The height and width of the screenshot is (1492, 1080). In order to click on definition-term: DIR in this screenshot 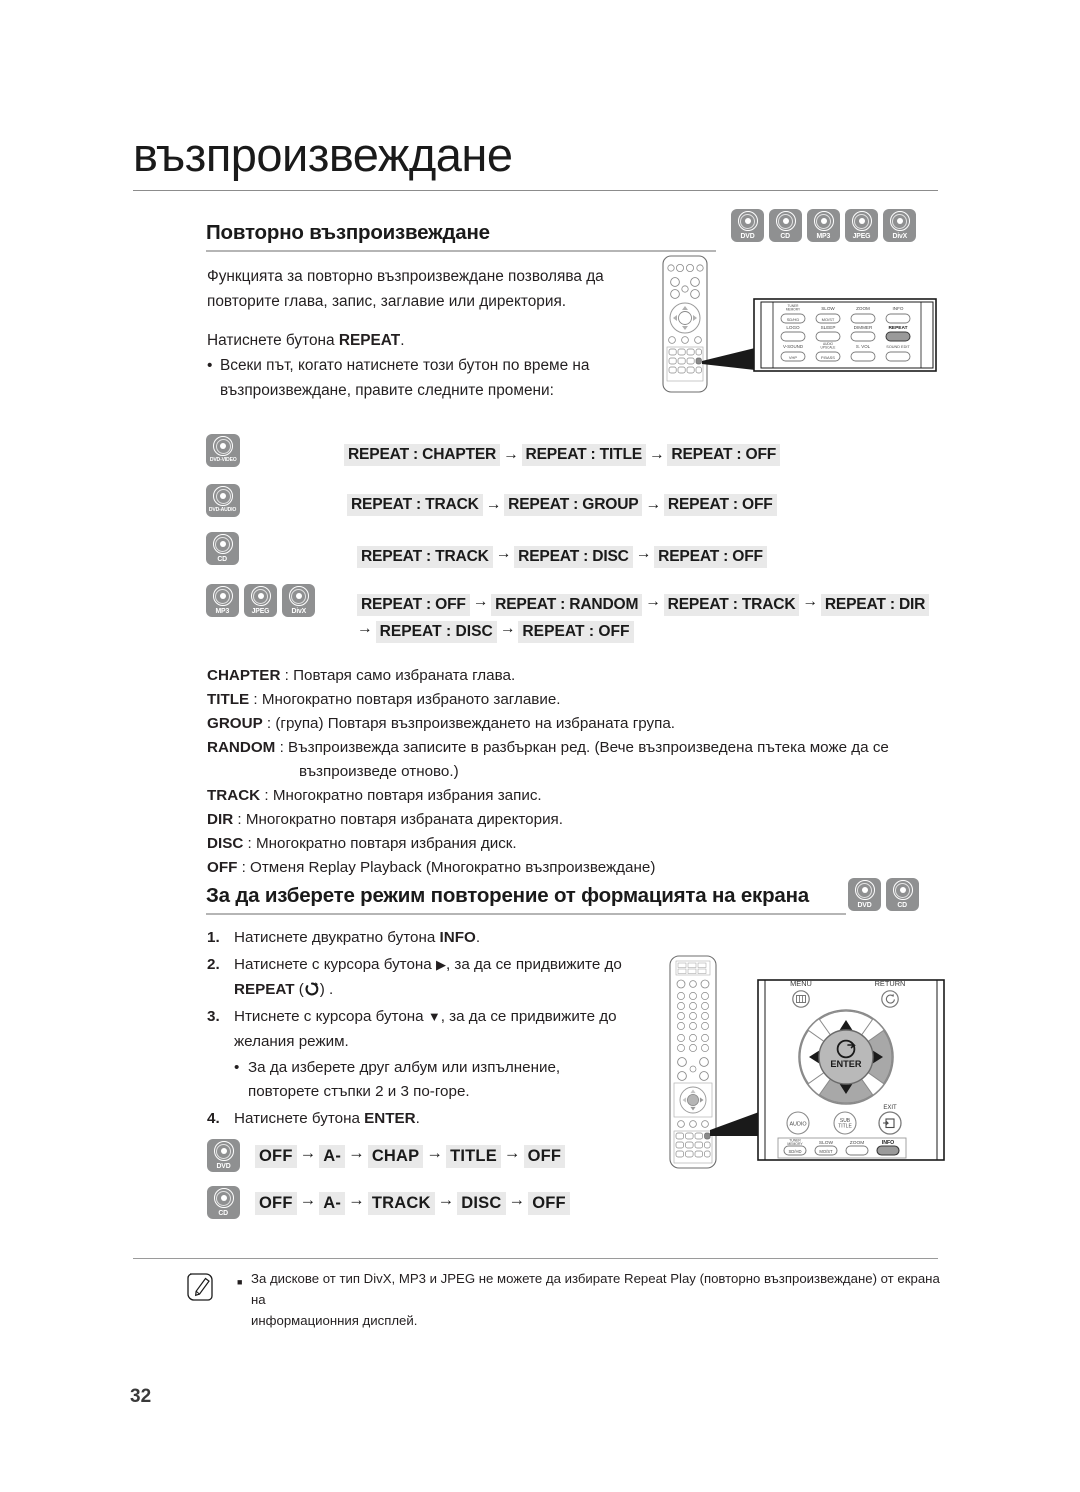, I will do `click(220, 819)`.